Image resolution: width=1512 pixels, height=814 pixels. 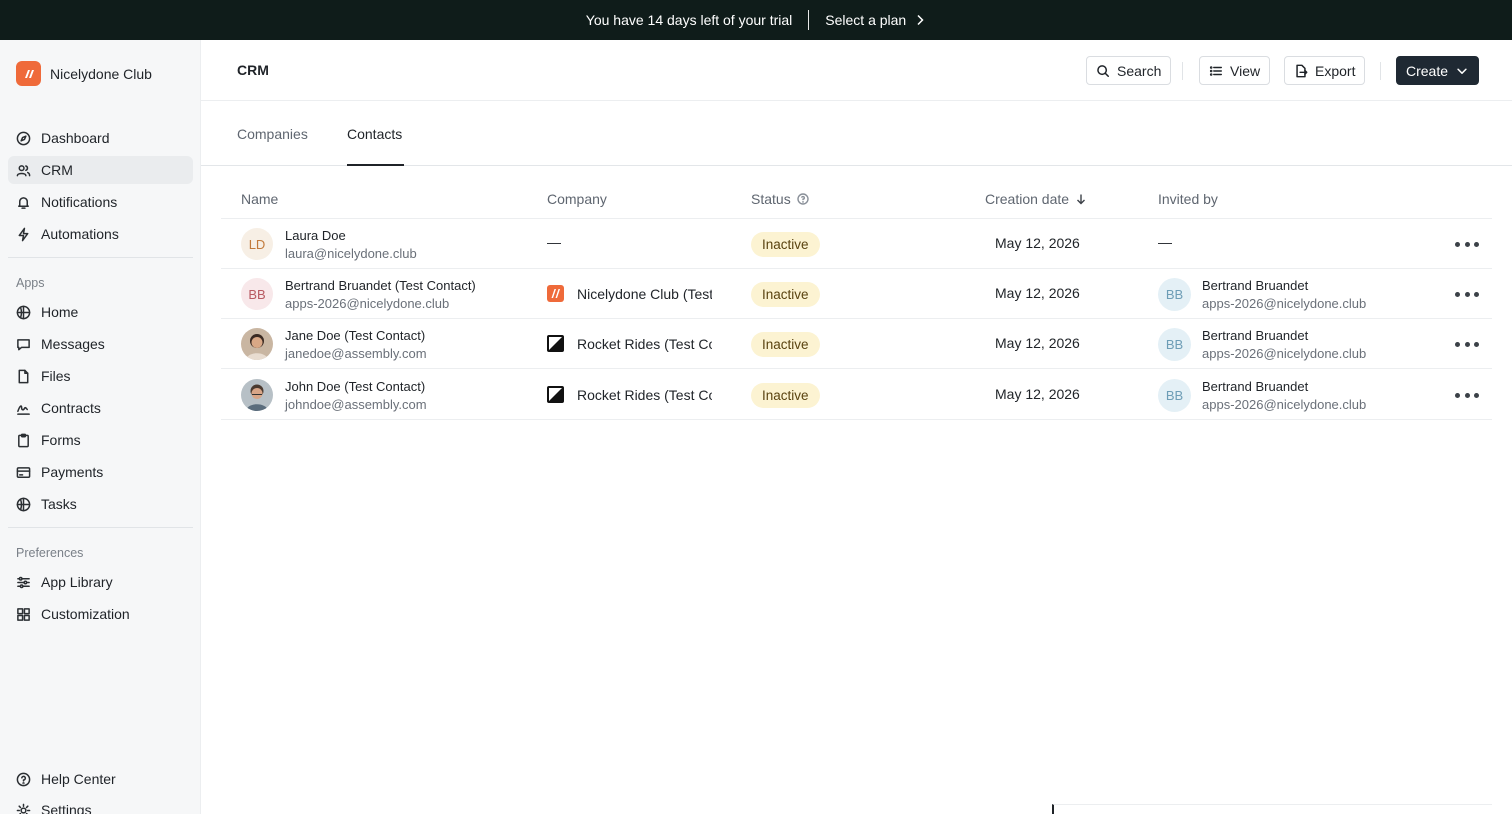 I want to click on sidebar-item-messages: Messages, so click(x=100, y=344).